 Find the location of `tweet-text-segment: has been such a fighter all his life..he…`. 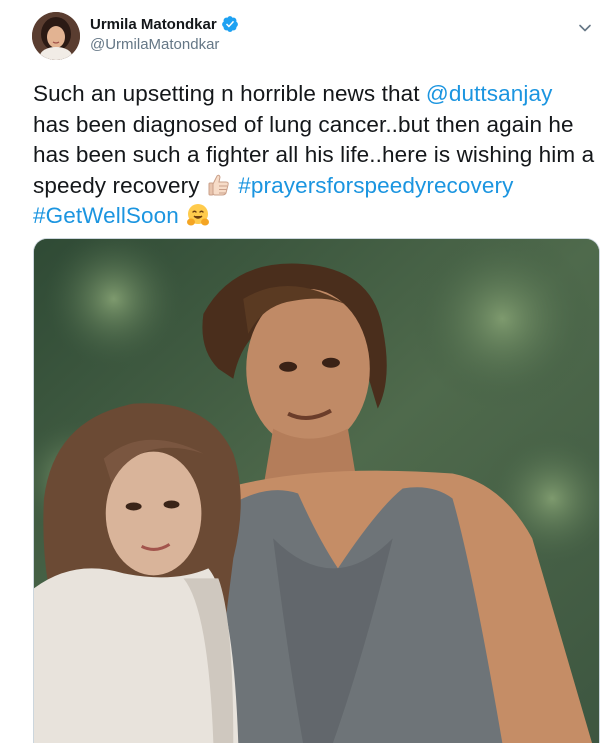

tweet-text-segment: has been such a fighter all his life..he… is located at coordinates (314, 154).